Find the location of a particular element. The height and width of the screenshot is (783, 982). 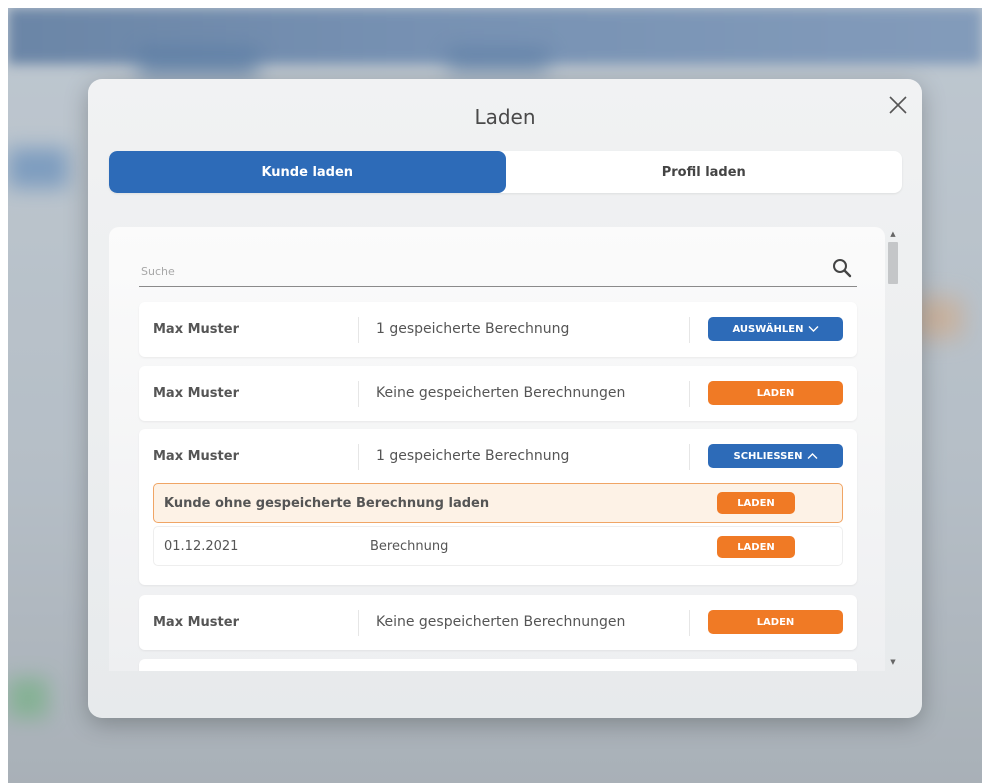

calculation-date: 01.12.2021 is located at coordinates (201, 546).